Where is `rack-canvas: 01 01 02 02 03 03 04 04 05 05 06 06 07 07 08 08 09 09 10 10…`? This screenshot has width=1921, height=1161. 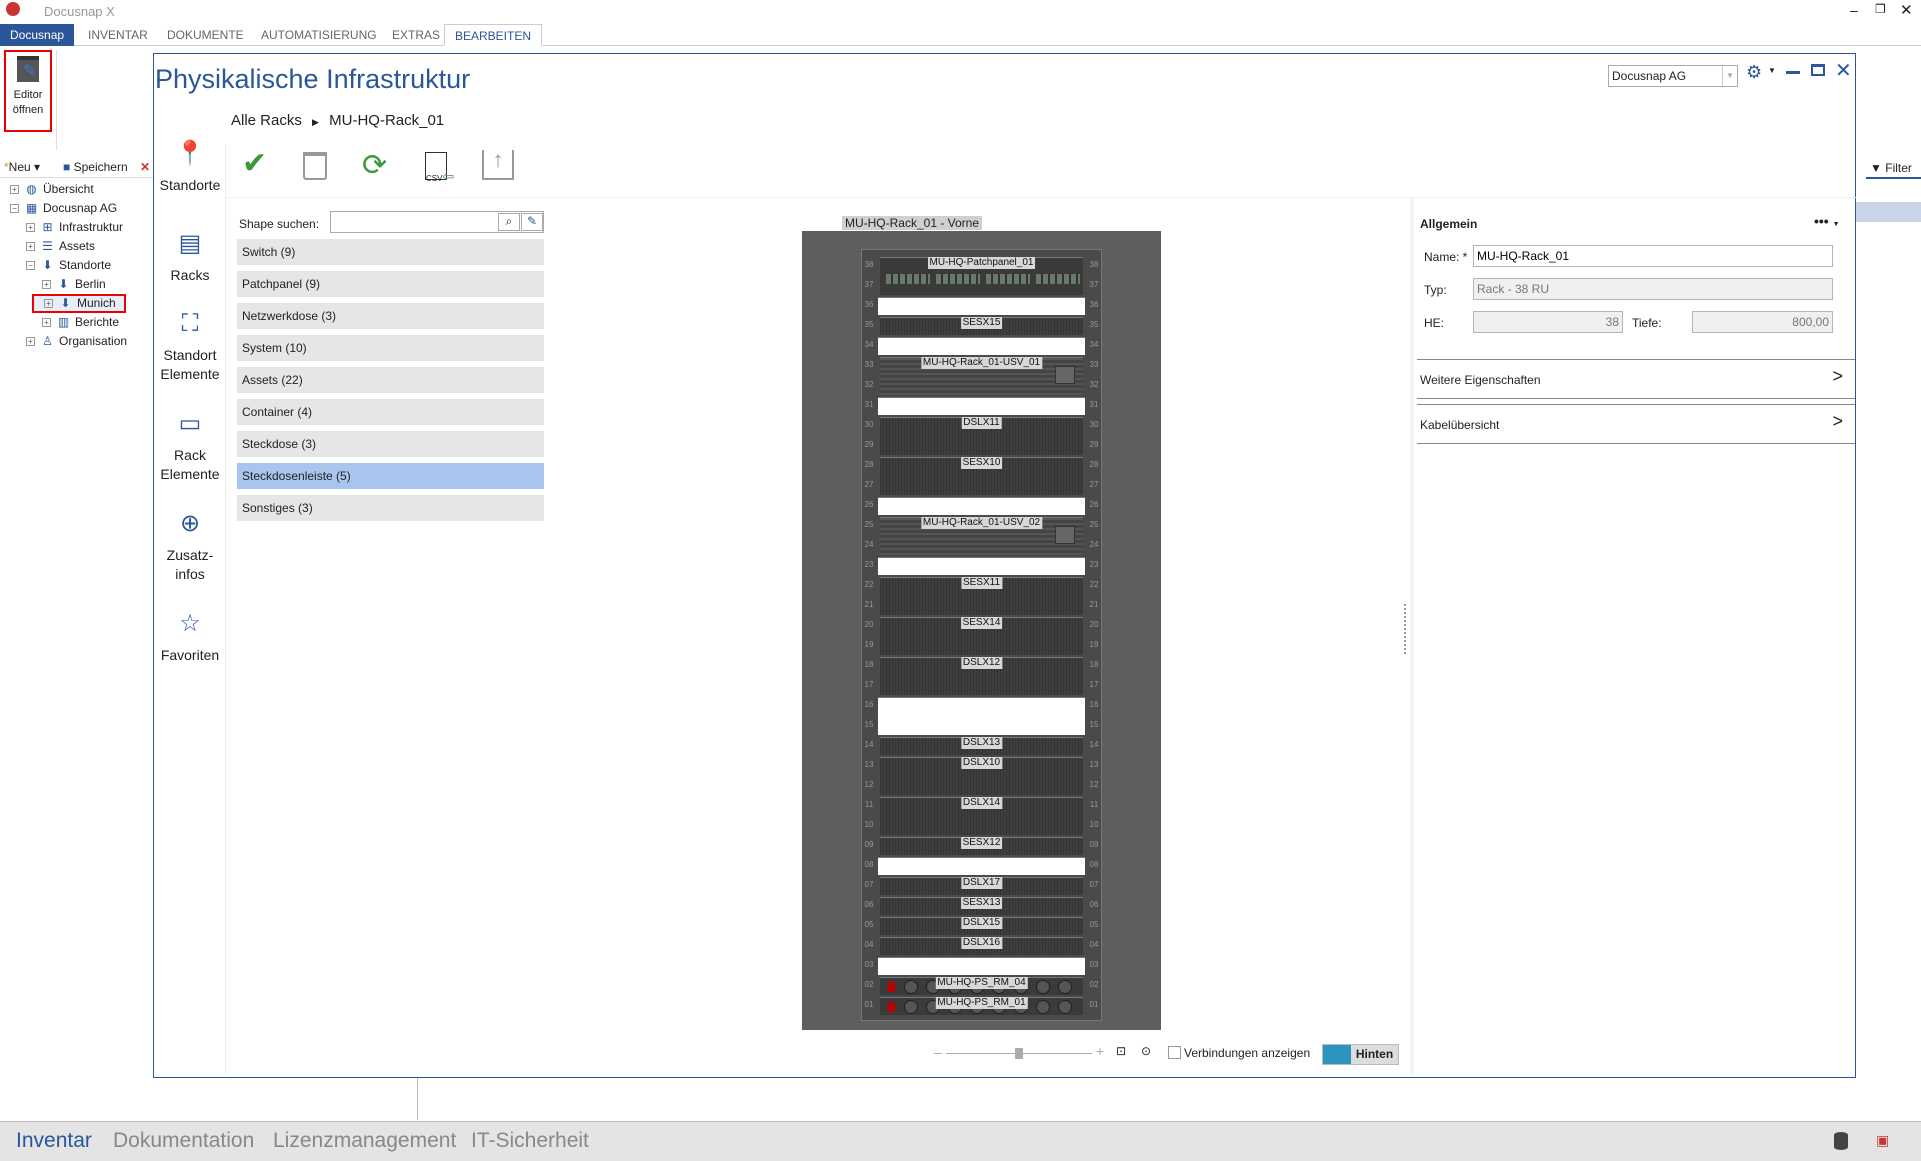
rack-canvas: 01 01 02 02 03 03 04 04 05 05 06 06 07 07 08 08 09 09 10 10… is located at coordinates (981, 630).